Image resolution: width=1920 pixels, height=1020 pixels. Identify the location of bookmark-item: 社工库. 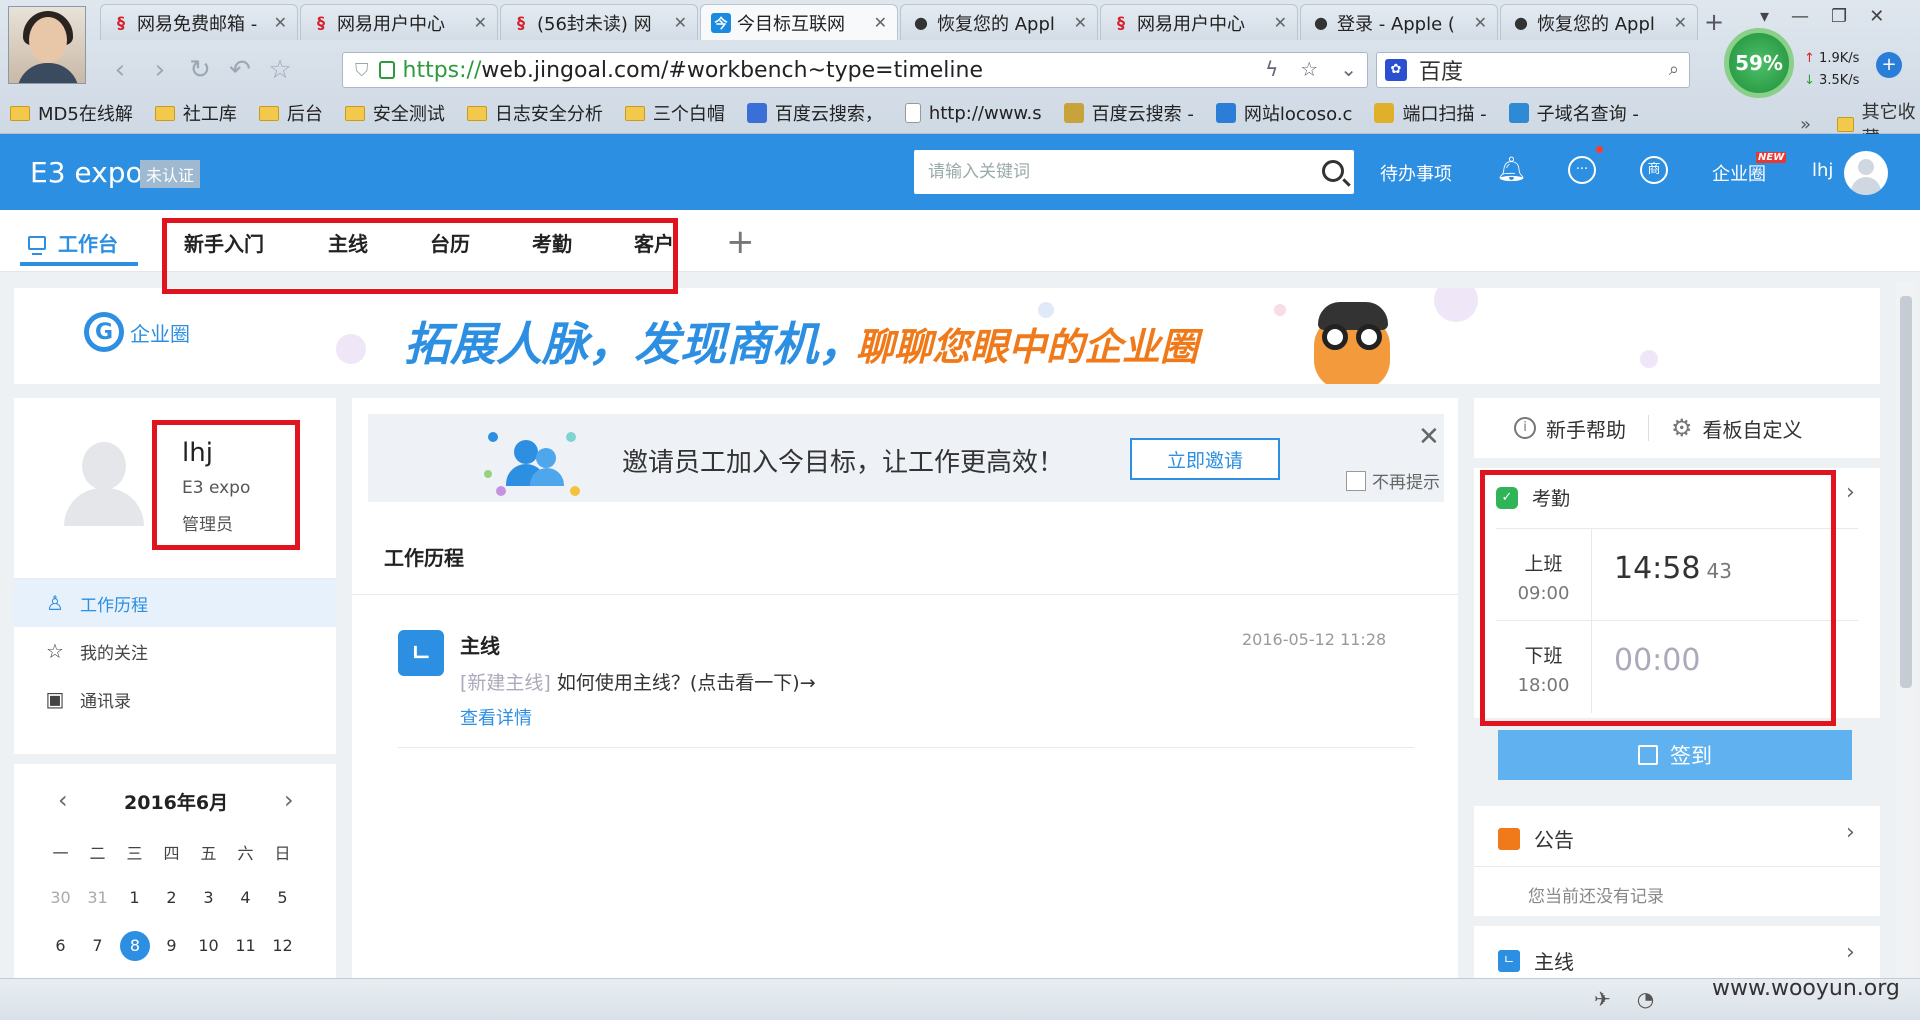
(195, 113).